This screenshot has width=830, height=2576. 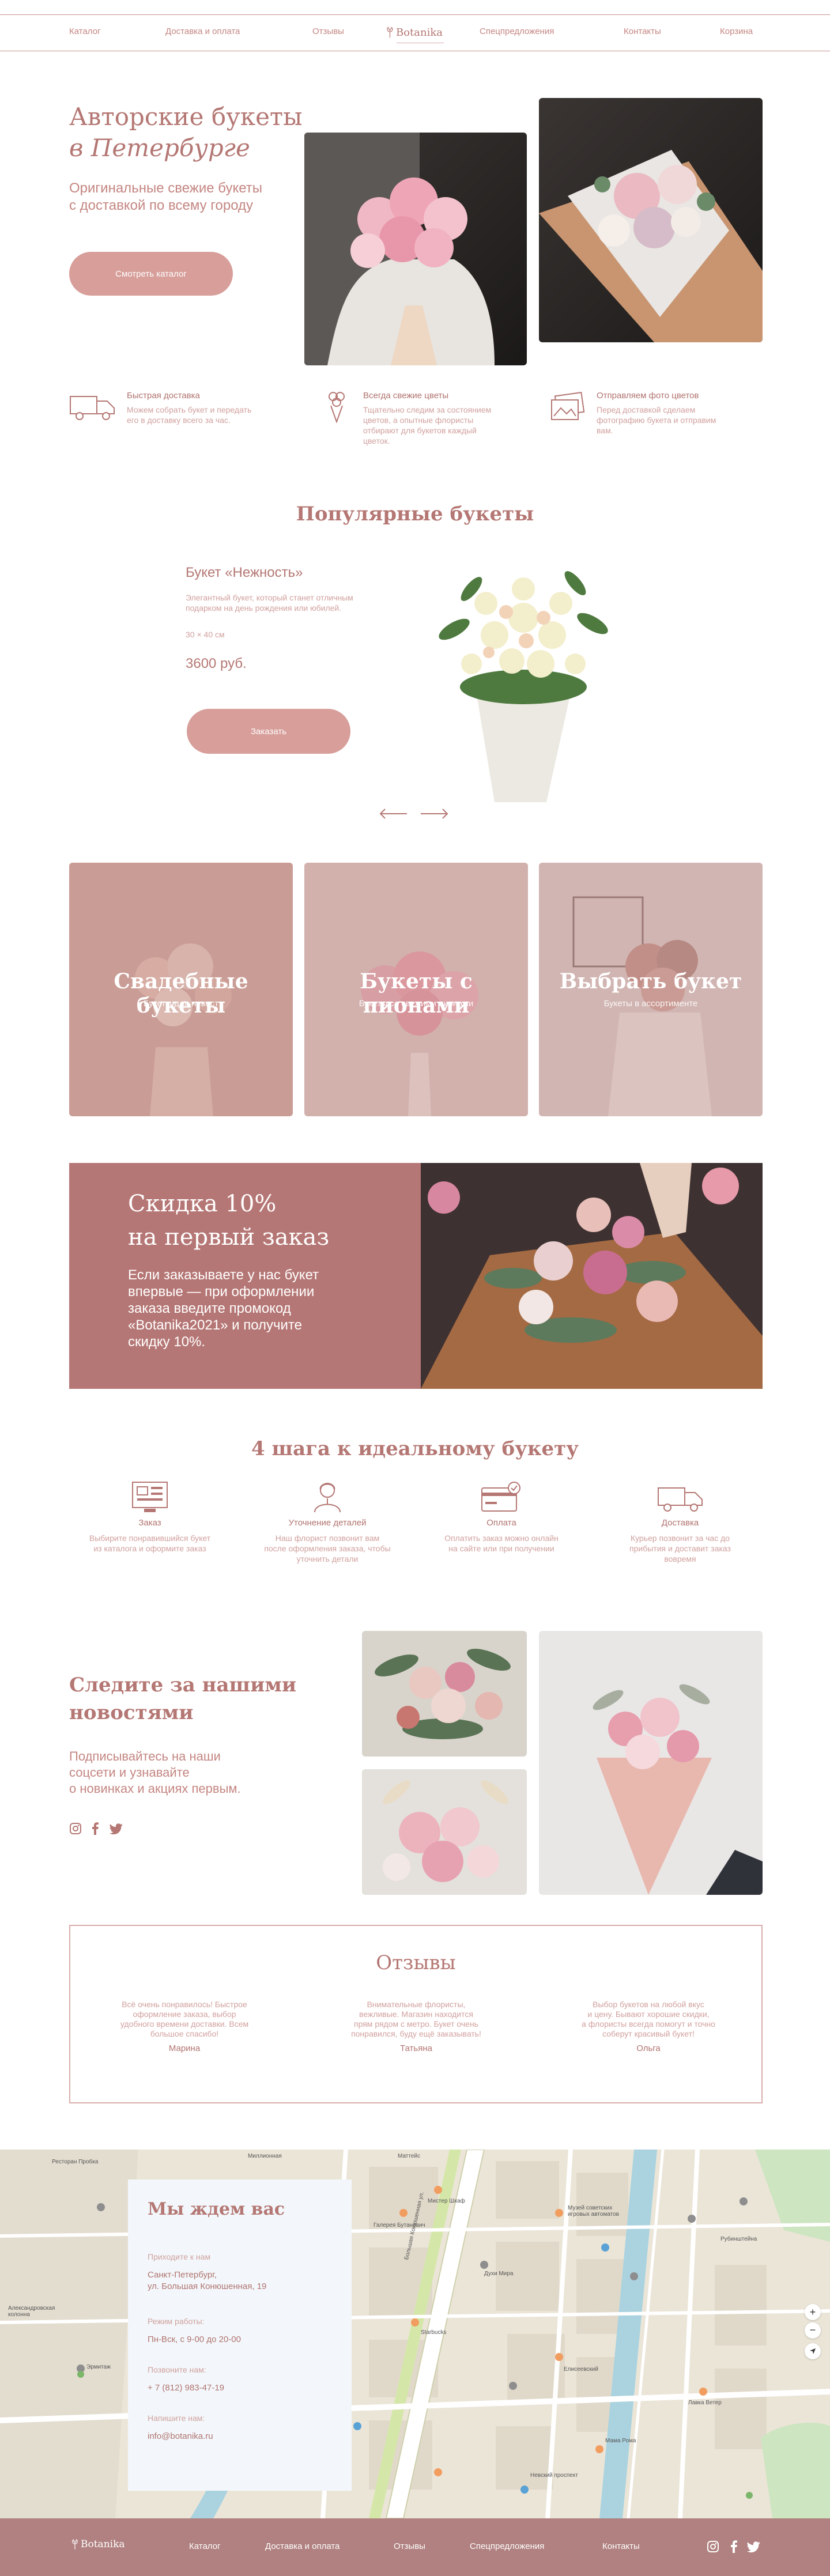 What do you see at coordinates (215, 1325) in the screenshot?
I see `promo-text-line: «Botanika2021» и получите` at bounding box center [215, 1325].